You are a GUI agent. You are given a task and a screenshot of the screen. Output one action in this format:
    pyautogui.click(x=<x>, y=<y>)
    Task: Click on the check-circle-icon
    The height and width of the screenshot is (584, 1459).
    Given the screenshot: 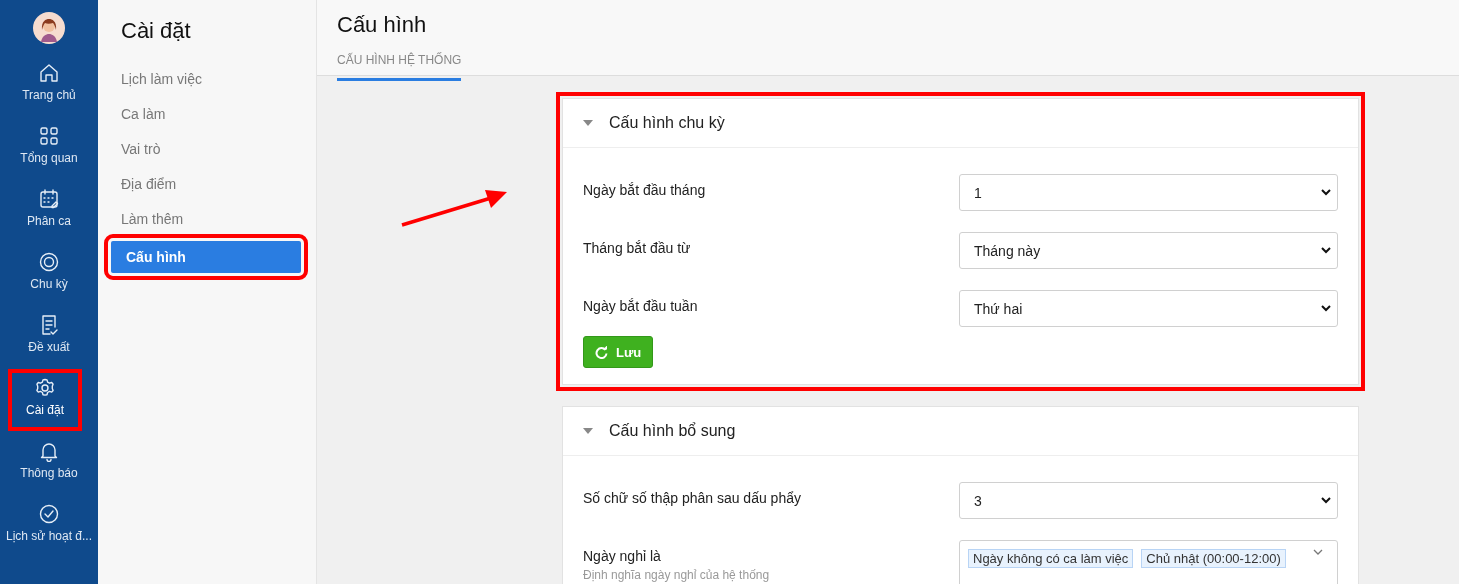 What is the action you would take?
    pyautogui.click(x=49, y=514)
    